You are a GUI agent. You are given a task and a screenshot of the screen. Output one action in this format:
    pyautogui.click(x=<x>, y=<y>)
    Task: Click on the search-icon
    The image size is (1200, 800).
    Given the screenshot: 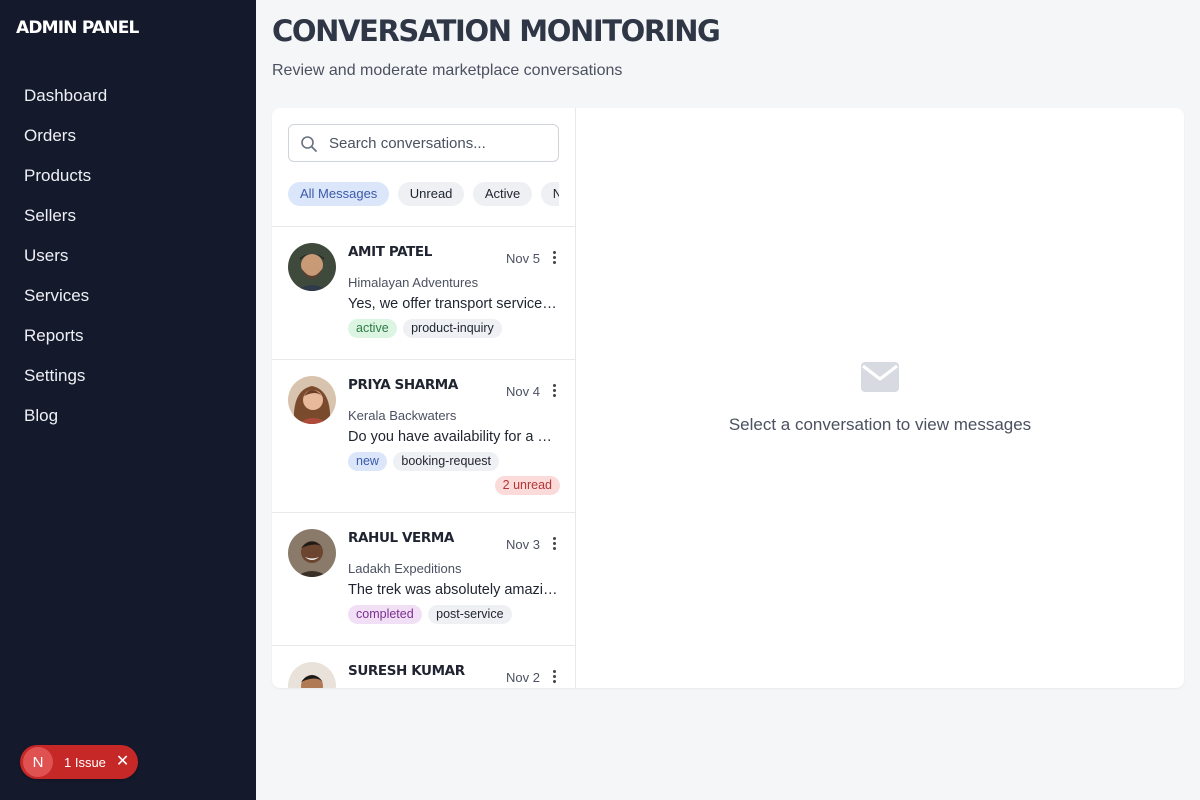 What is the action you would take?
    pyautogui.click(x=309, y=144)
    